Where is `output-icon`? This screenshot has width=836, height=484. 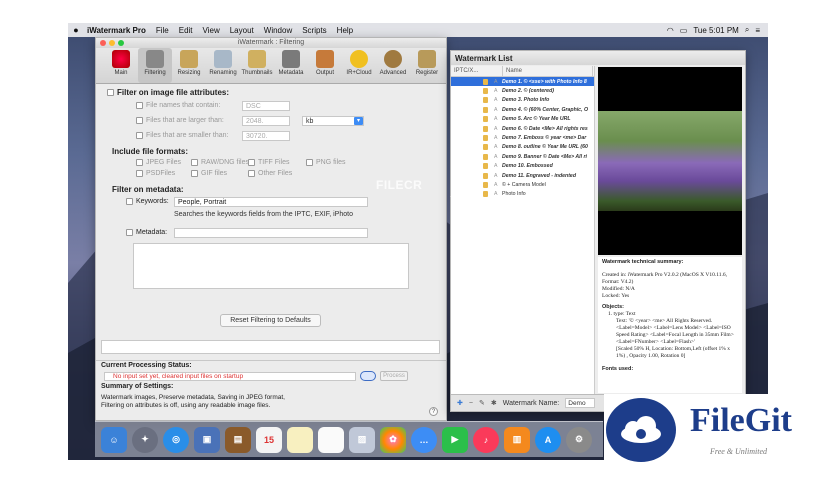 output-icon is located at coordinates (325, 59).